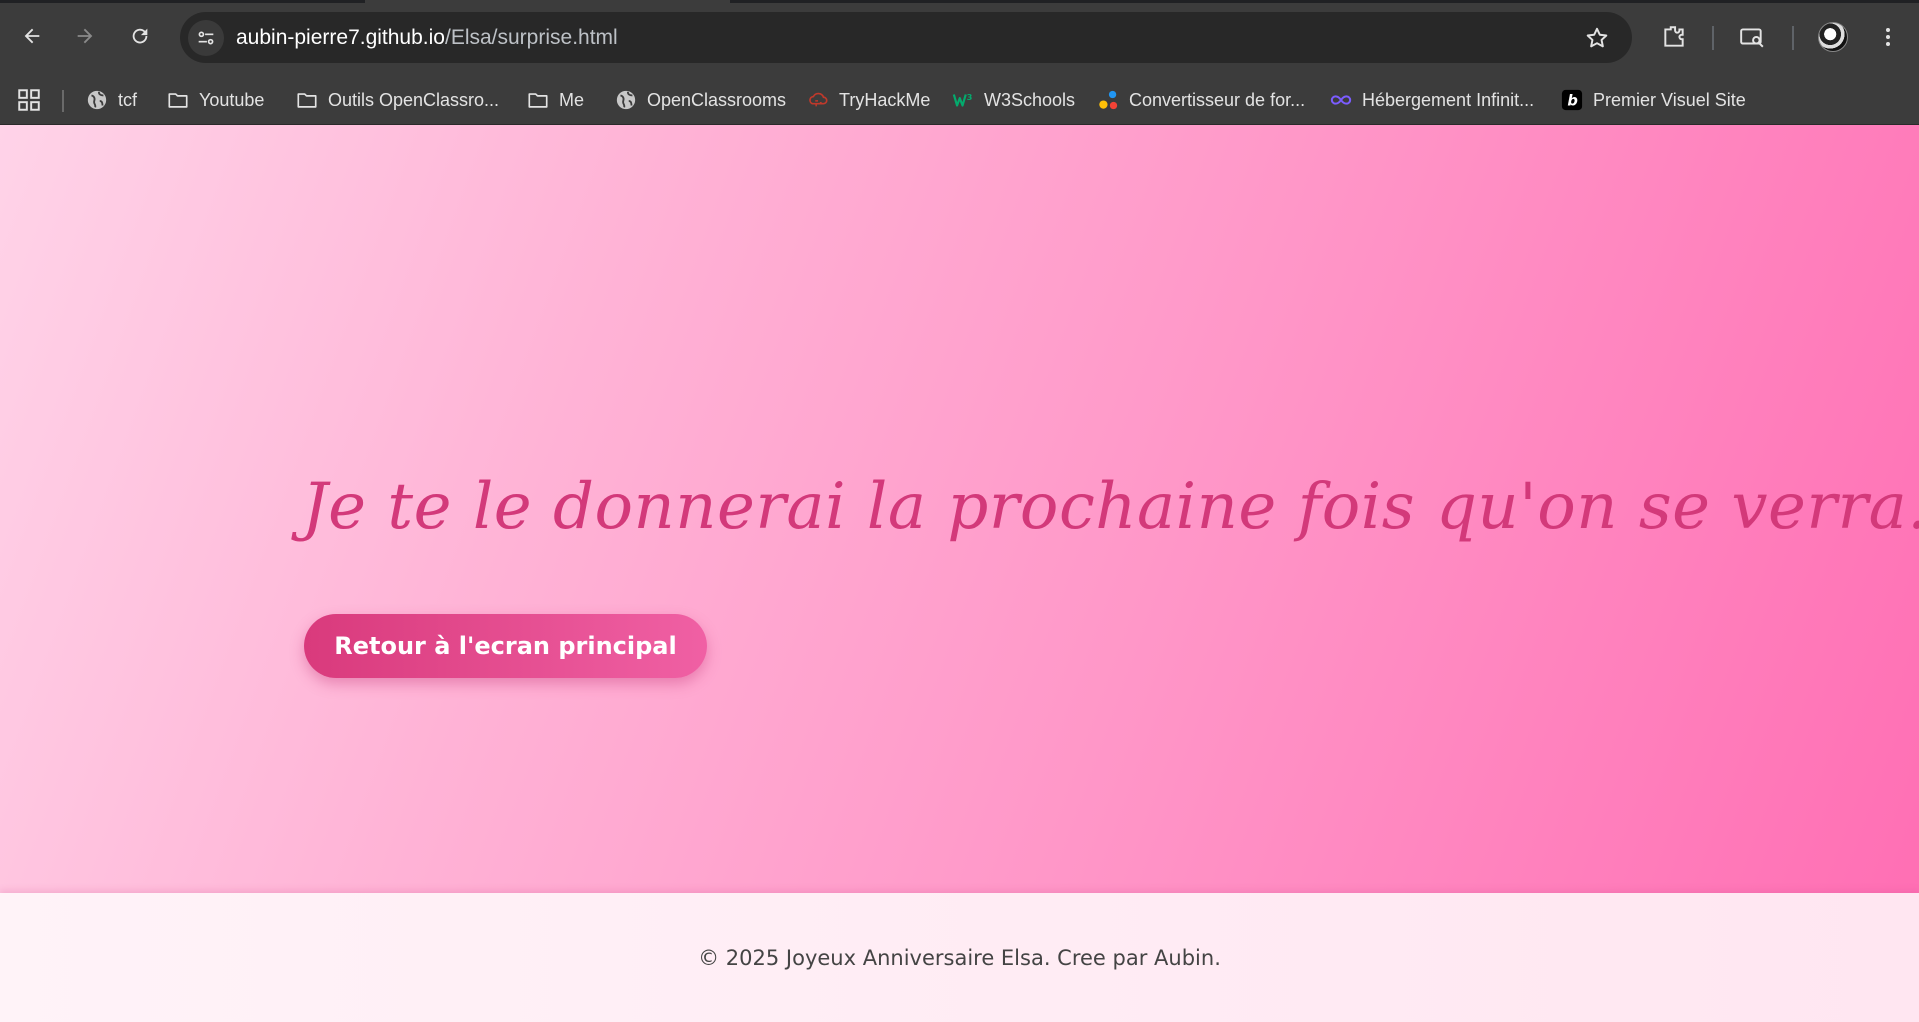  What do you see at coordinates (1752, 37) in the screenshot?
I see `tab-search-icon` at bounding box center [1752, 37].